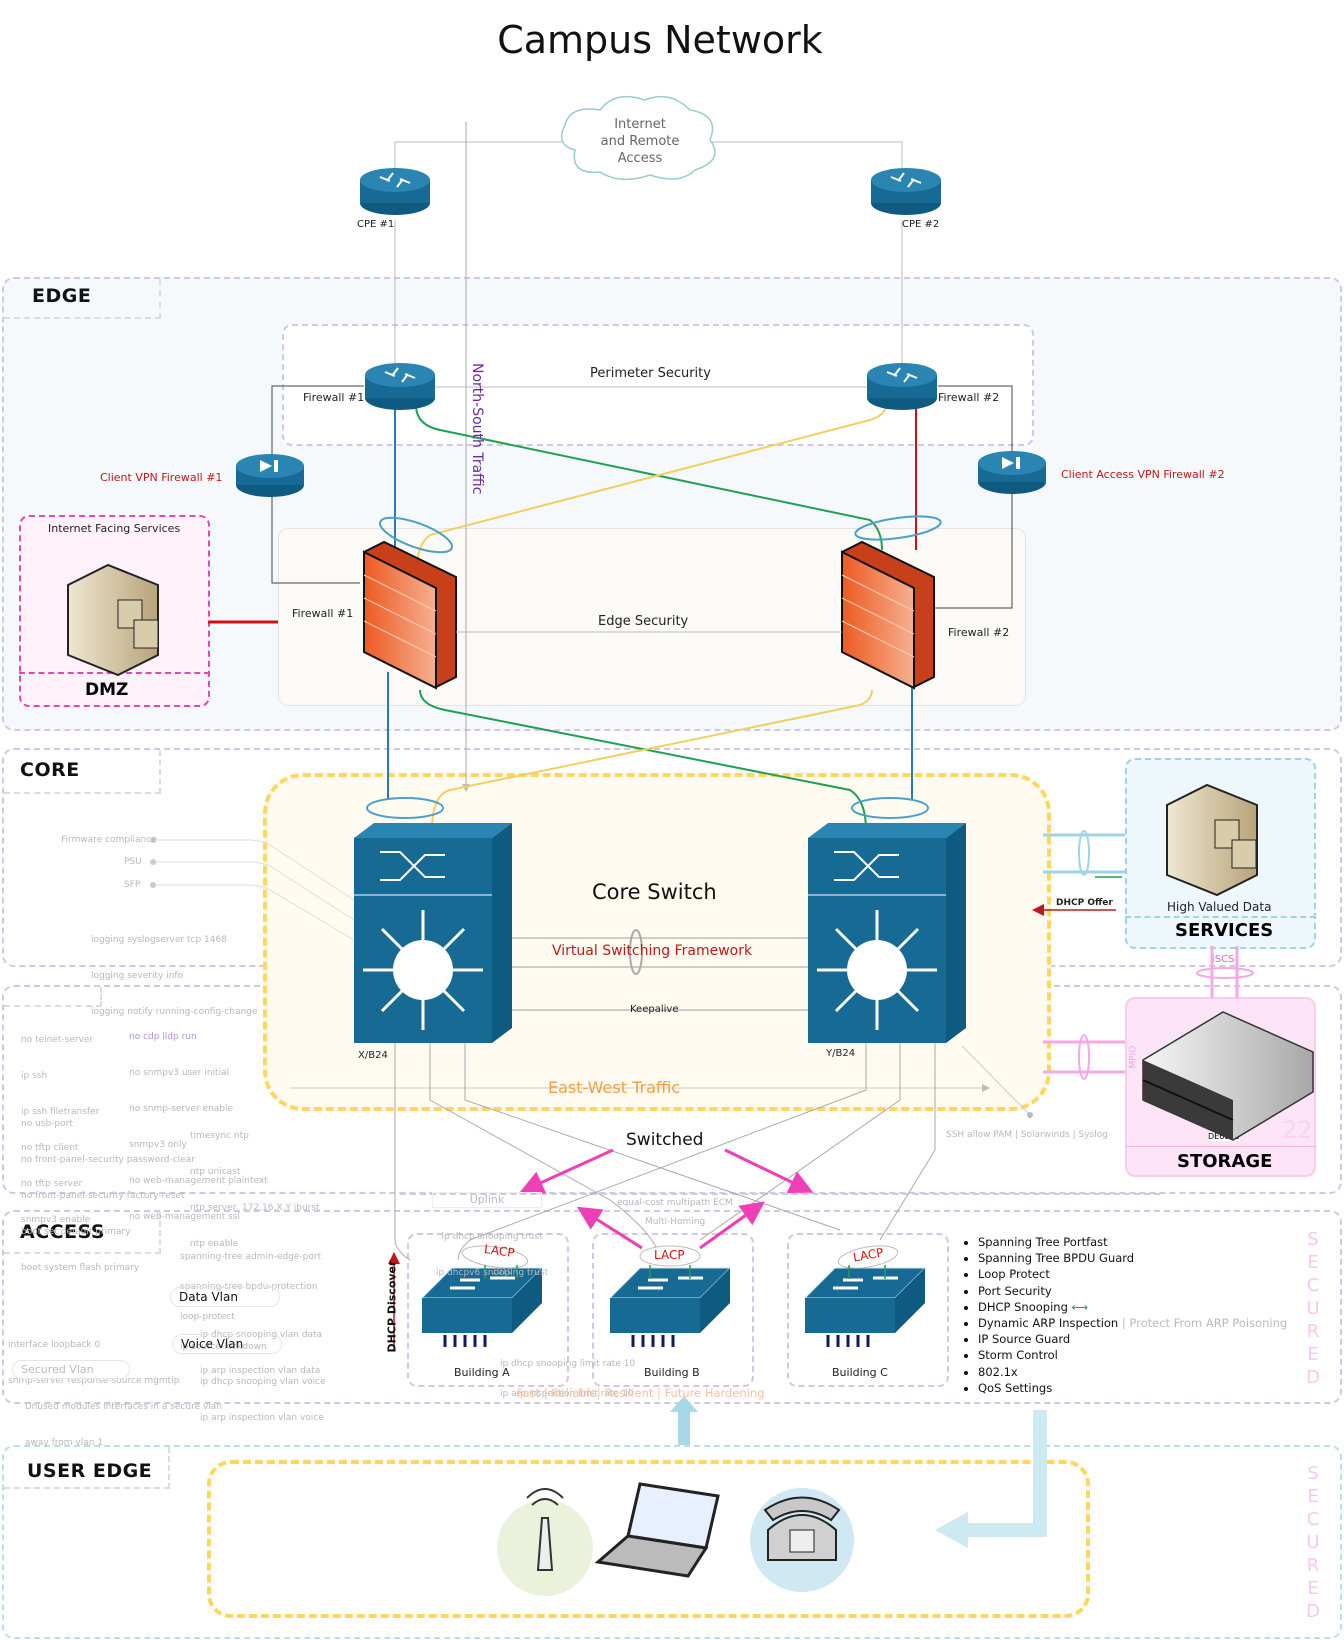 Image resolution: width=1344 pixels, height=1640 pixels. Describe the element at coordinates (672, 1372) in the screenshot. I see `building-b-label: Building B` at that location.